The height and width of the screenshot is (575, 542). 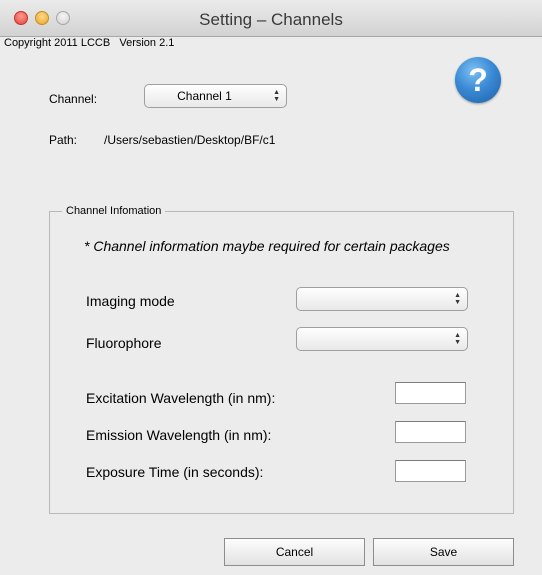 What do you see at coordinates (124, 343) in the screenshot?
I see `fluorophore-label: Fluorophore` at bounding box center [124, 343].